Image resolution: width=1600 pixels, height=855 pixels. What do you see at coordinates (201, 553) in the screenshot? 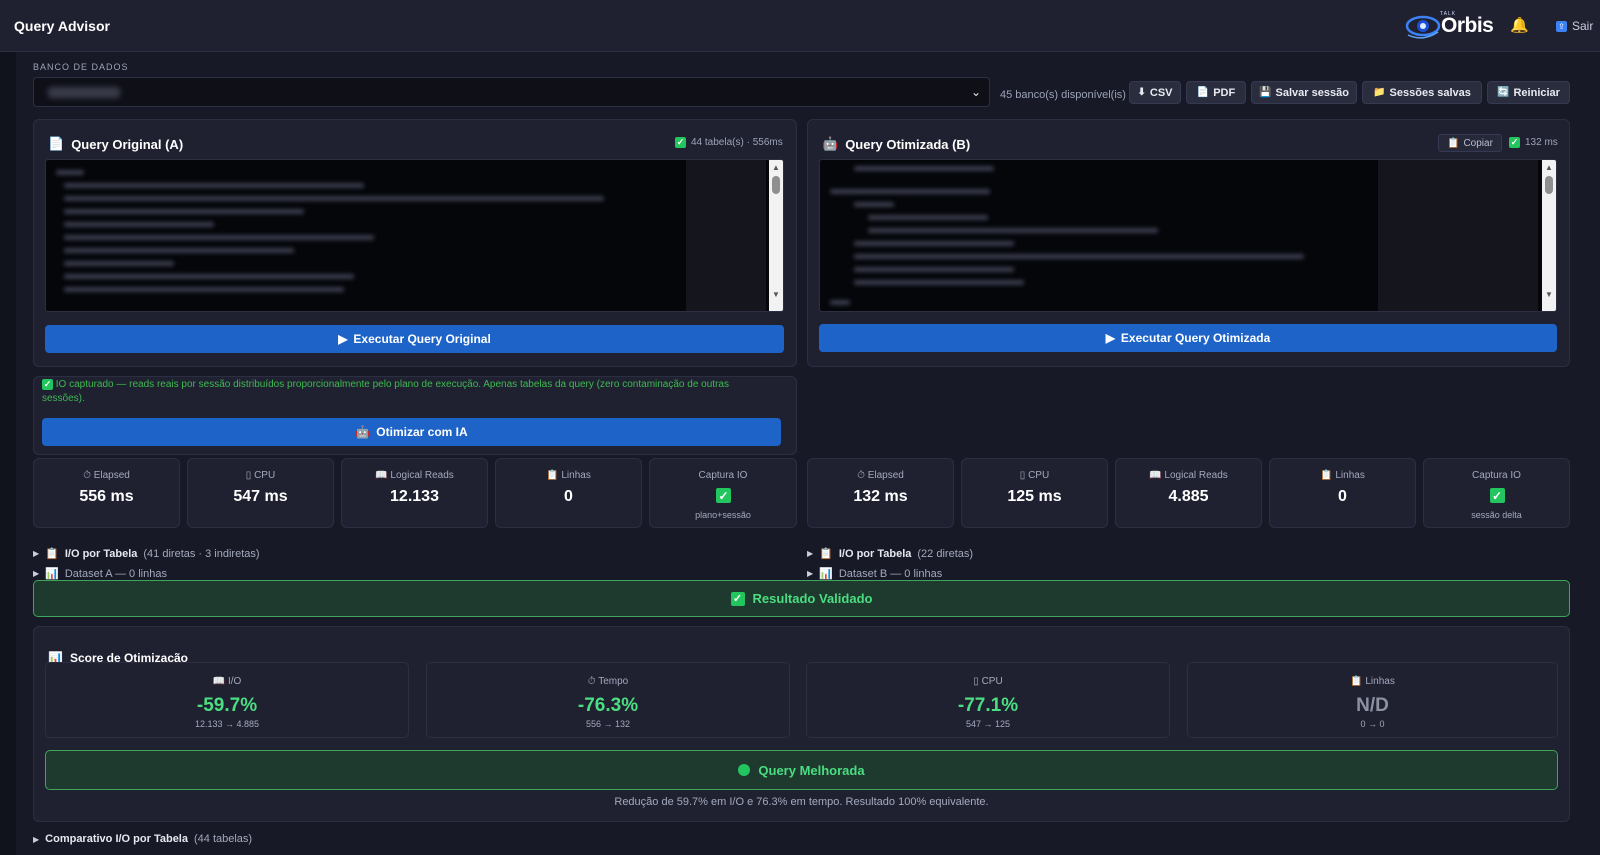
I see `expander-sub: (41 diretas · 3 indiretas)` at bounding box center [201, 553].